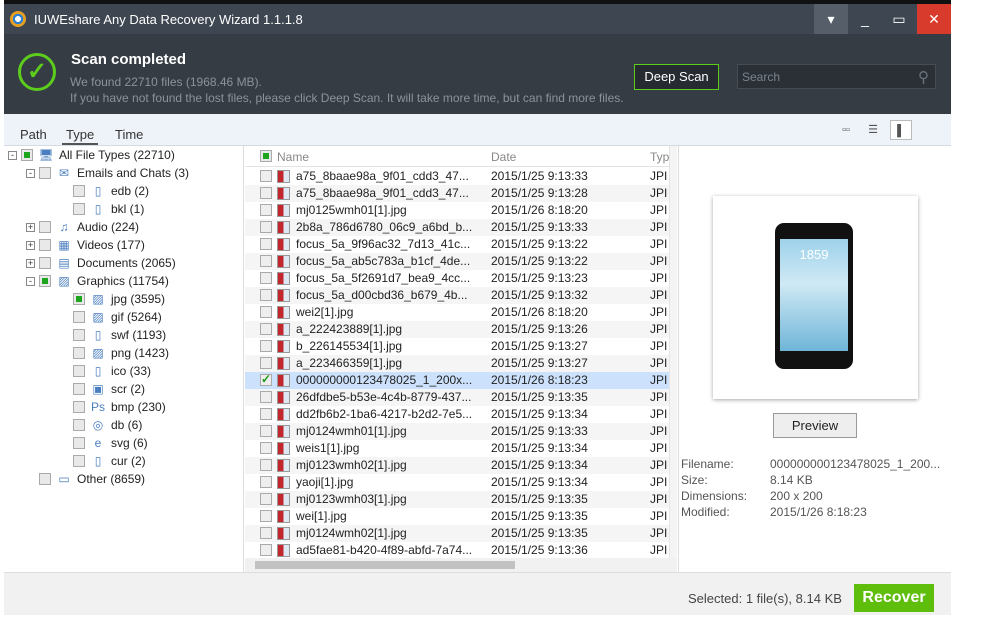  Describe the element at coordinates (80, 136) in the screenshot. I see `tab-type: Type` at that location.